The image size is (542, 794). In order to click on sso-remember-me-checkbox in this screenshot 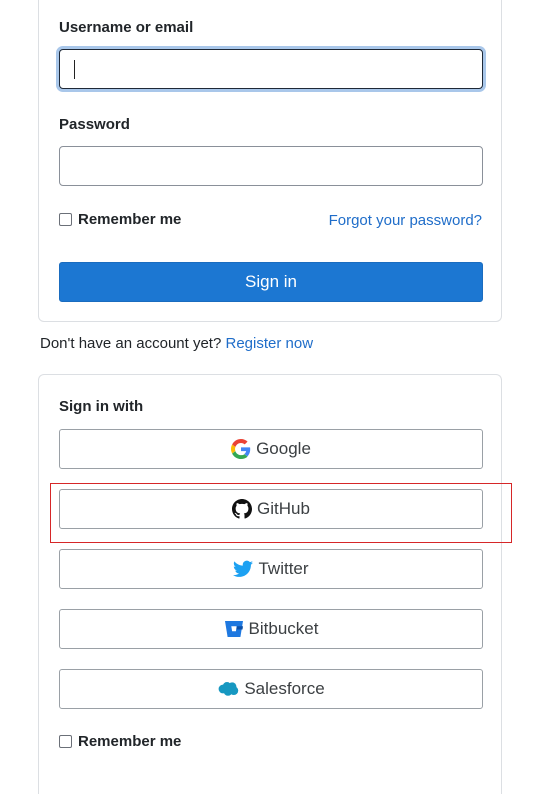, I will do `click(65, 741)`.